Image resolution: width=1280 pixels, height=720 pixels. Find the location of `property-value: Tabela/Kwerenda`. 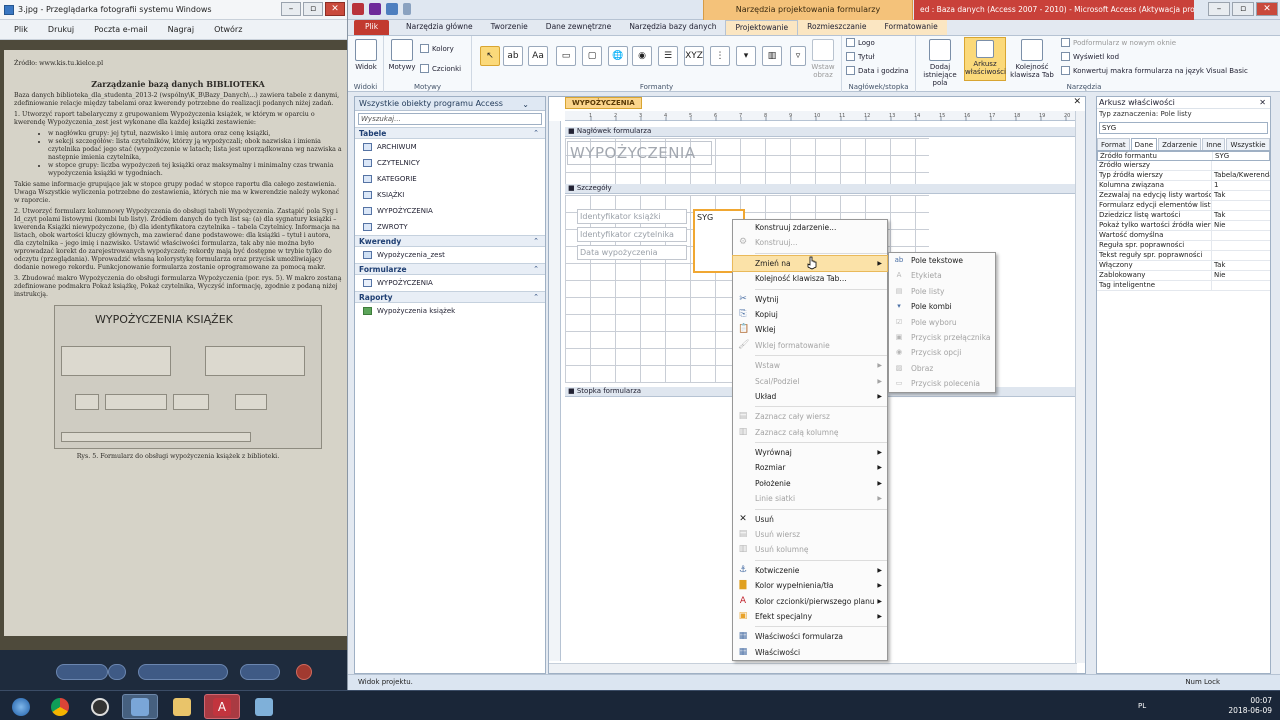

property-value: Tabela/Kwerenda is located at coordinates (1241, 175).